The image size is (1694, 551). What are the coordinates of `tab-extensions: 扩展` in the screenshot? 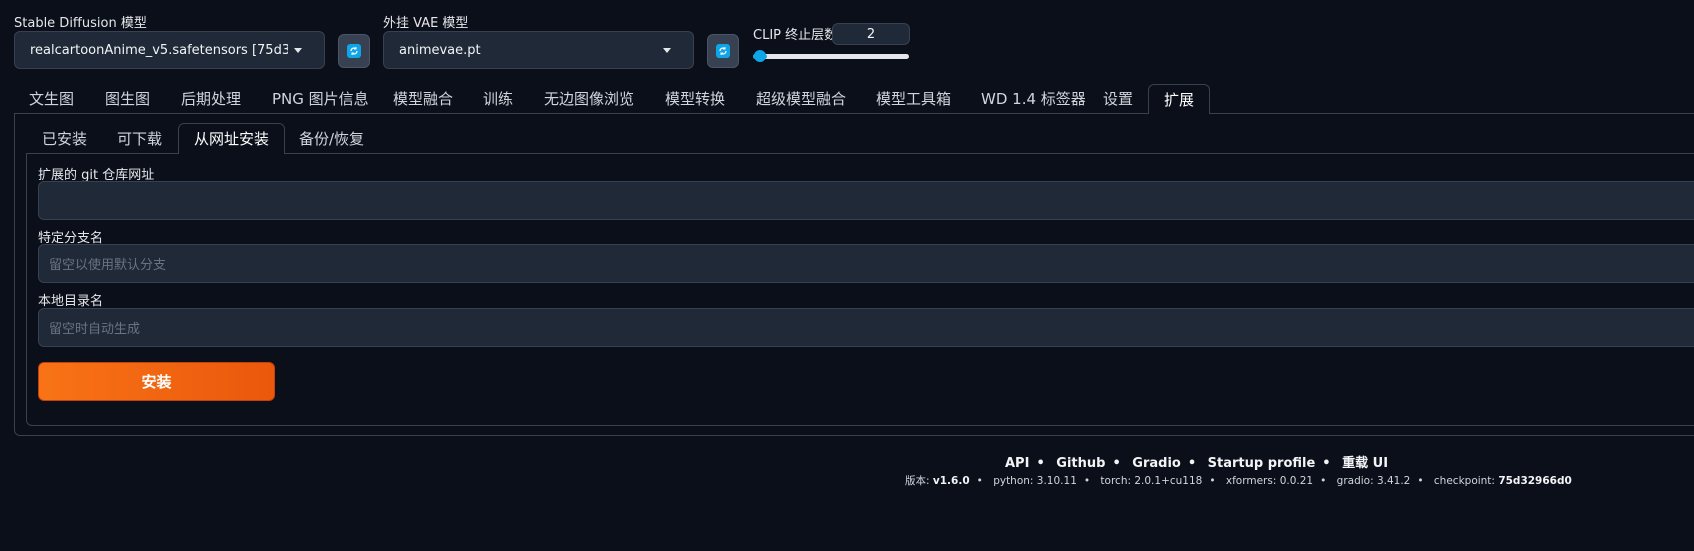 It's located at (1179, 99).